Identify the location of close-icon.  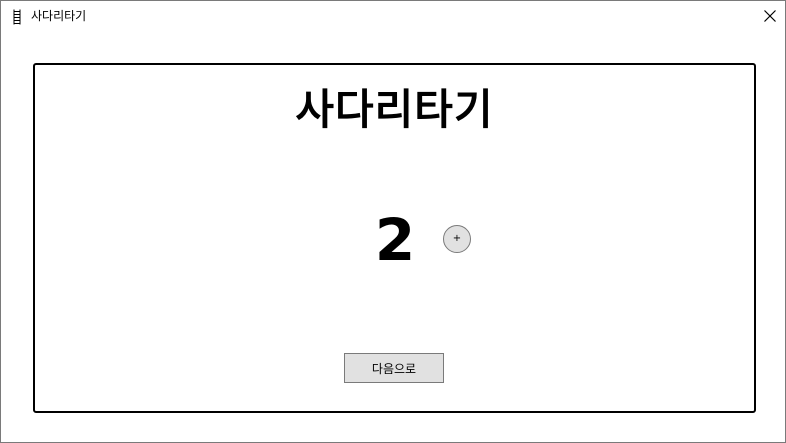
(770, 16).